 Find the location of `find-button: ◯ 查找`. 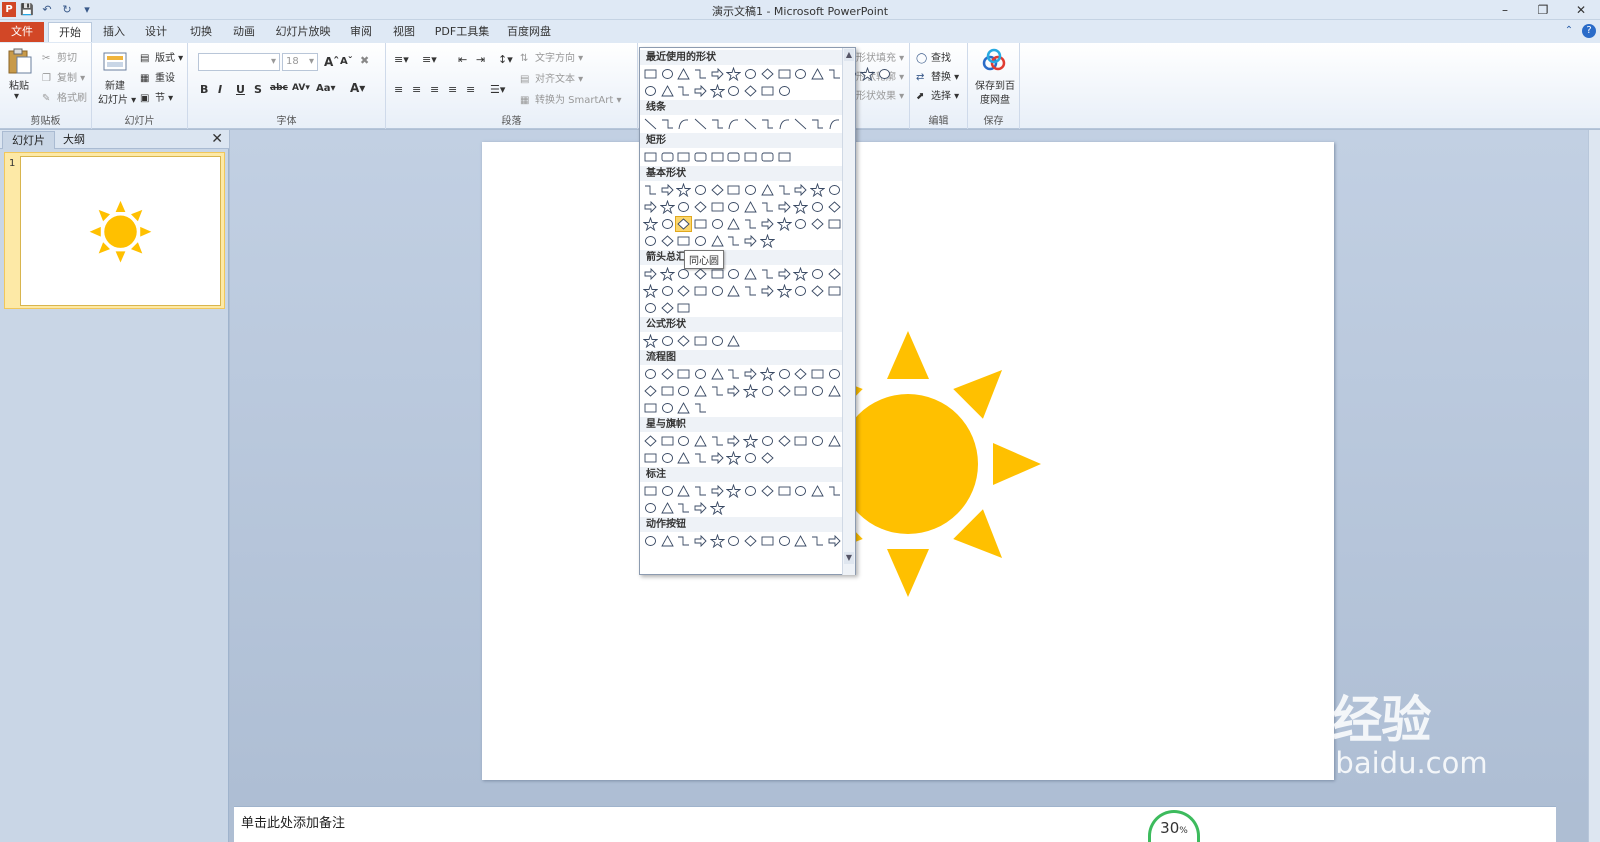

find-button: ◯ 查找 is located at coordinates (933, 57).